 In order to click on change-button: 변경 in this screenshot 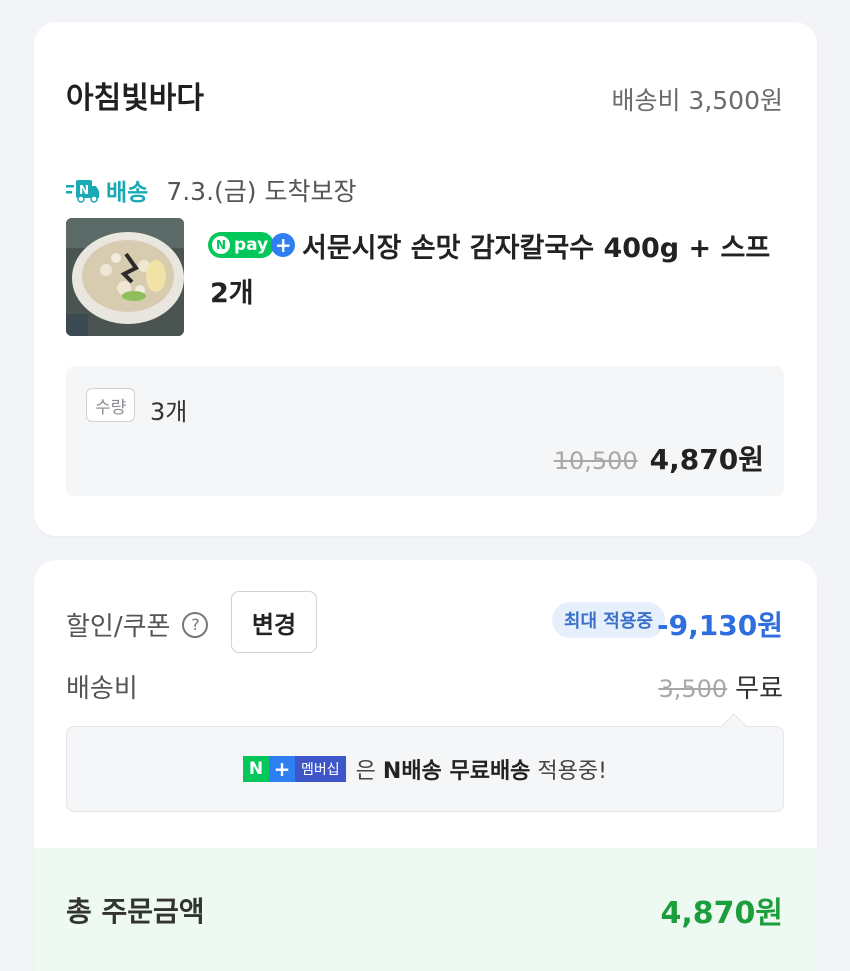, I will do `click(274, 622)`.